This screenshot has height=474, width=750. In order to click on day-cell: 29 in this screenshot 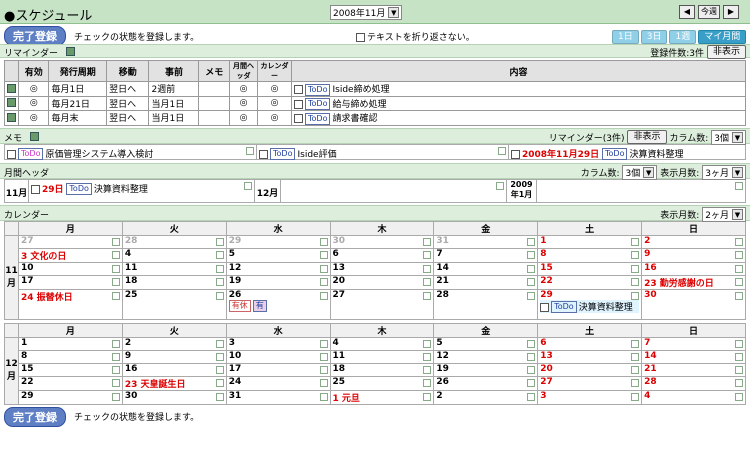, I will do `click(70, 397)`.